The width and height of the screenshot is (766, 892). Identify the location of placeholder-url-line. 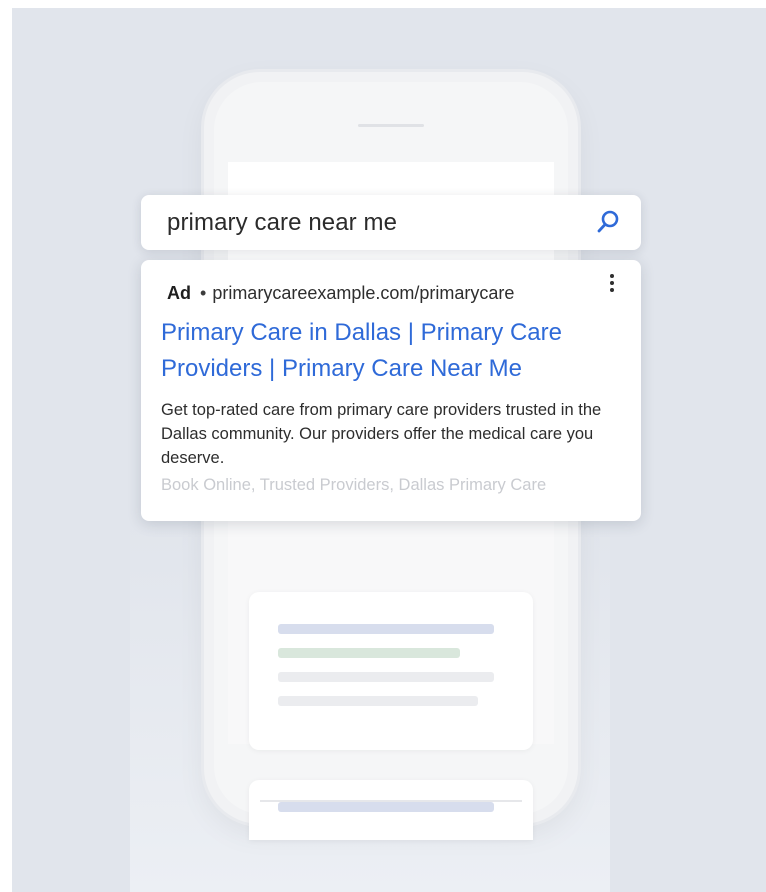
(369, 653).